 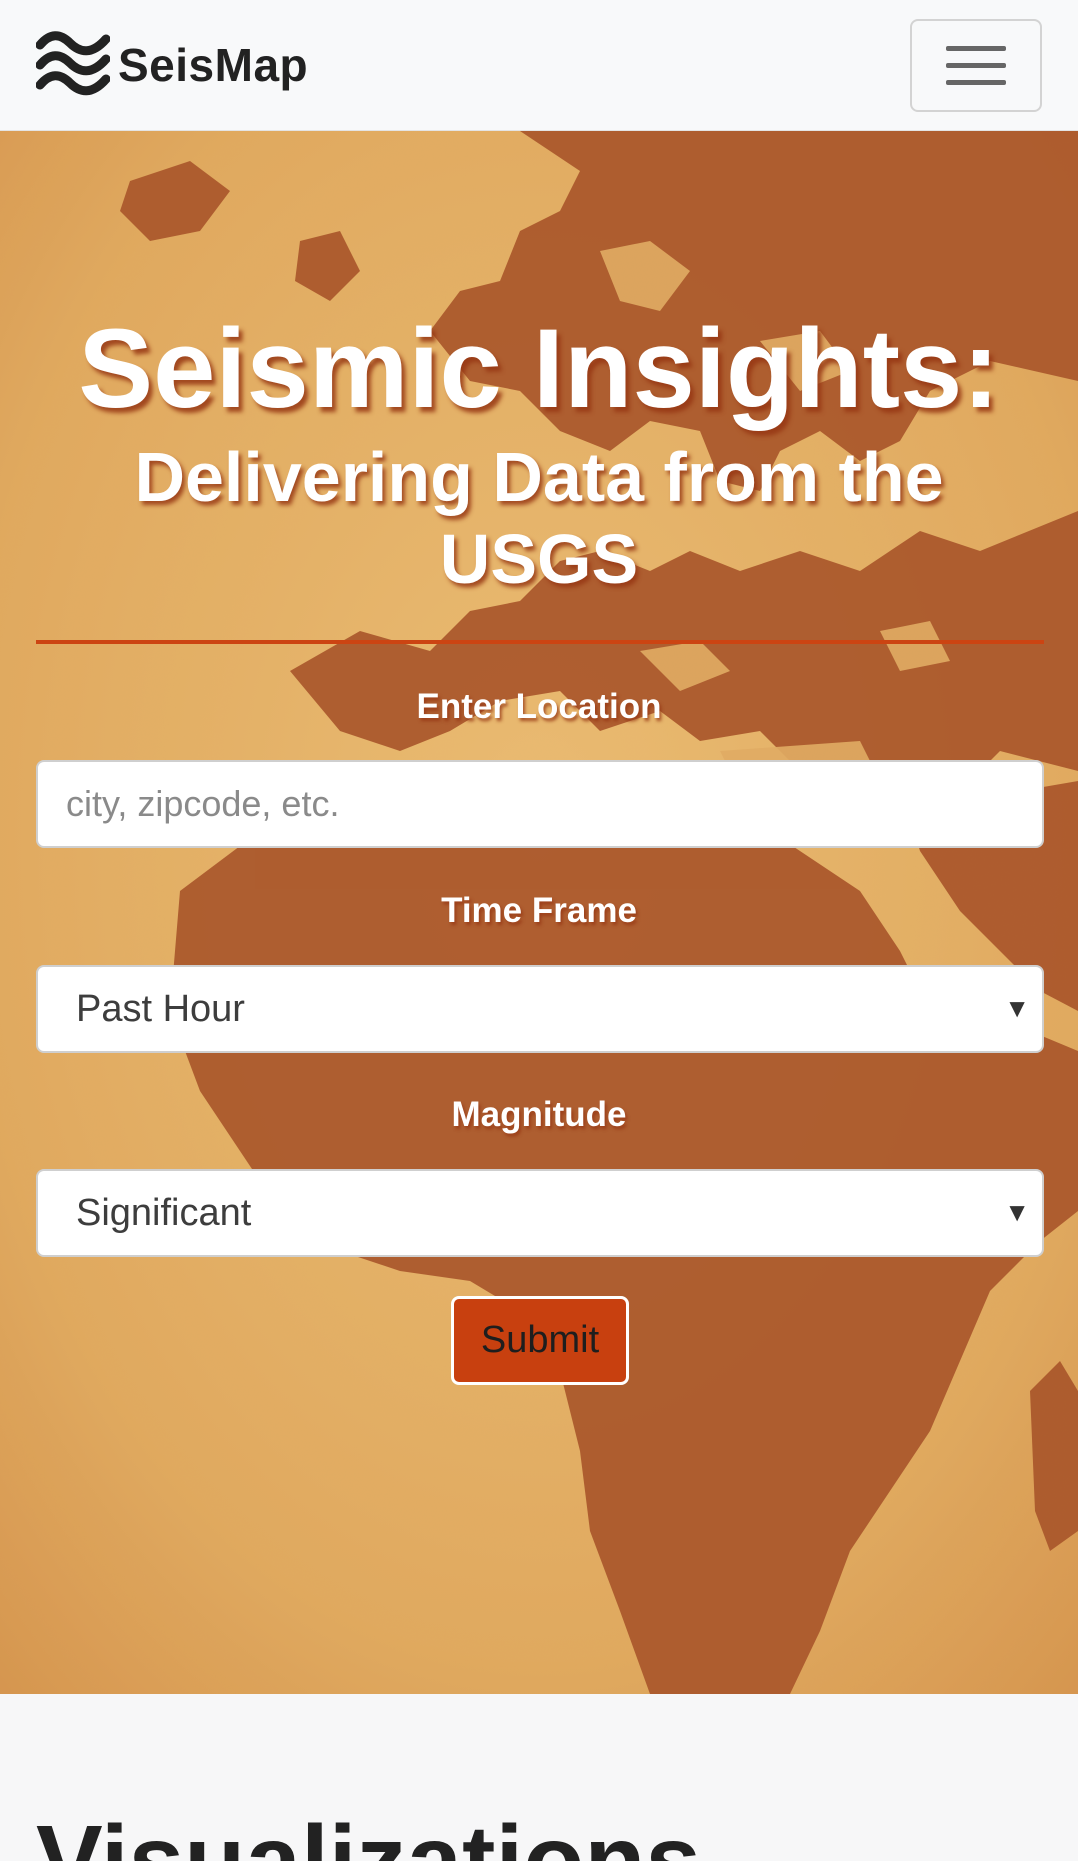 What do you see at coordinates (73, 63) in the screenshot?
I see `waves-logo-icon` at bounding box center [73, 63].